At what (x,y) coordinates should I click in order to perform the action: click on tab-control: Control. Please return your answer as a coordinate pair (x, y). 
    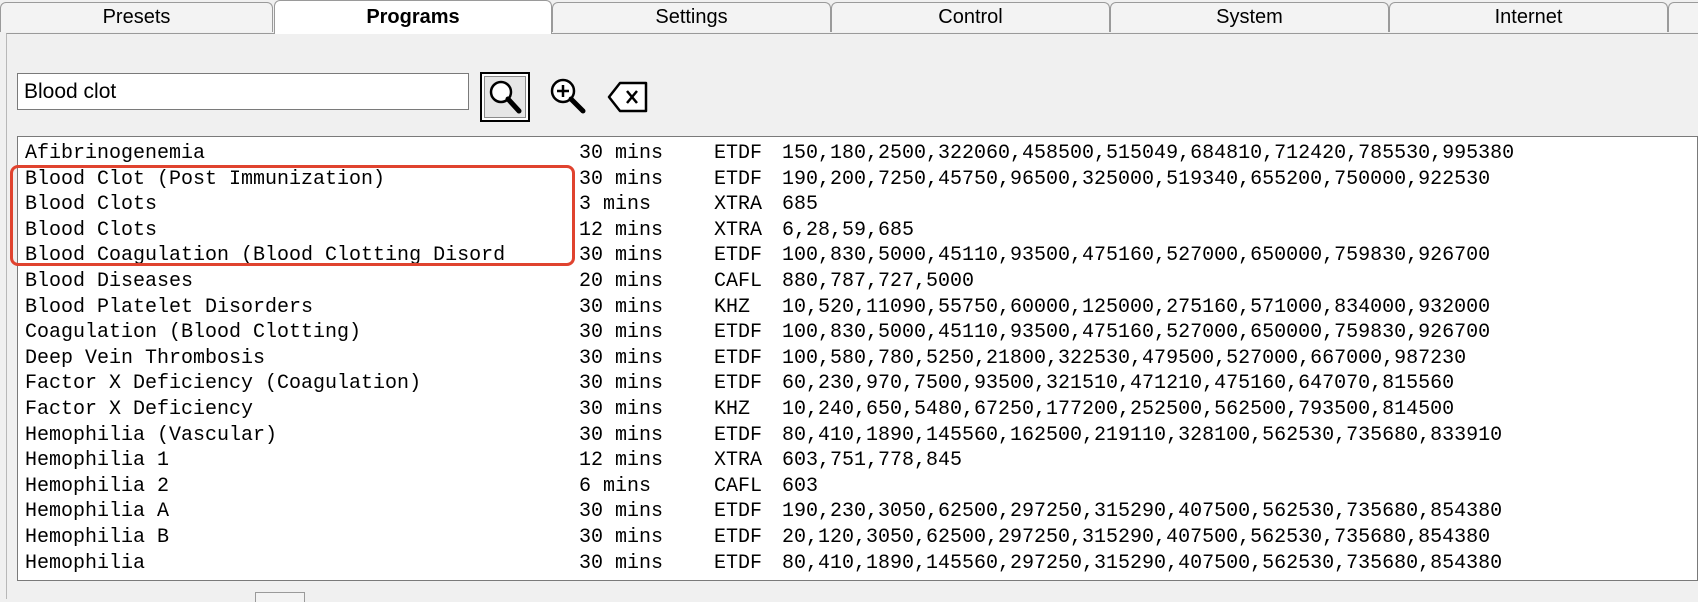
    Looking at the image, I should click on (970, 17).